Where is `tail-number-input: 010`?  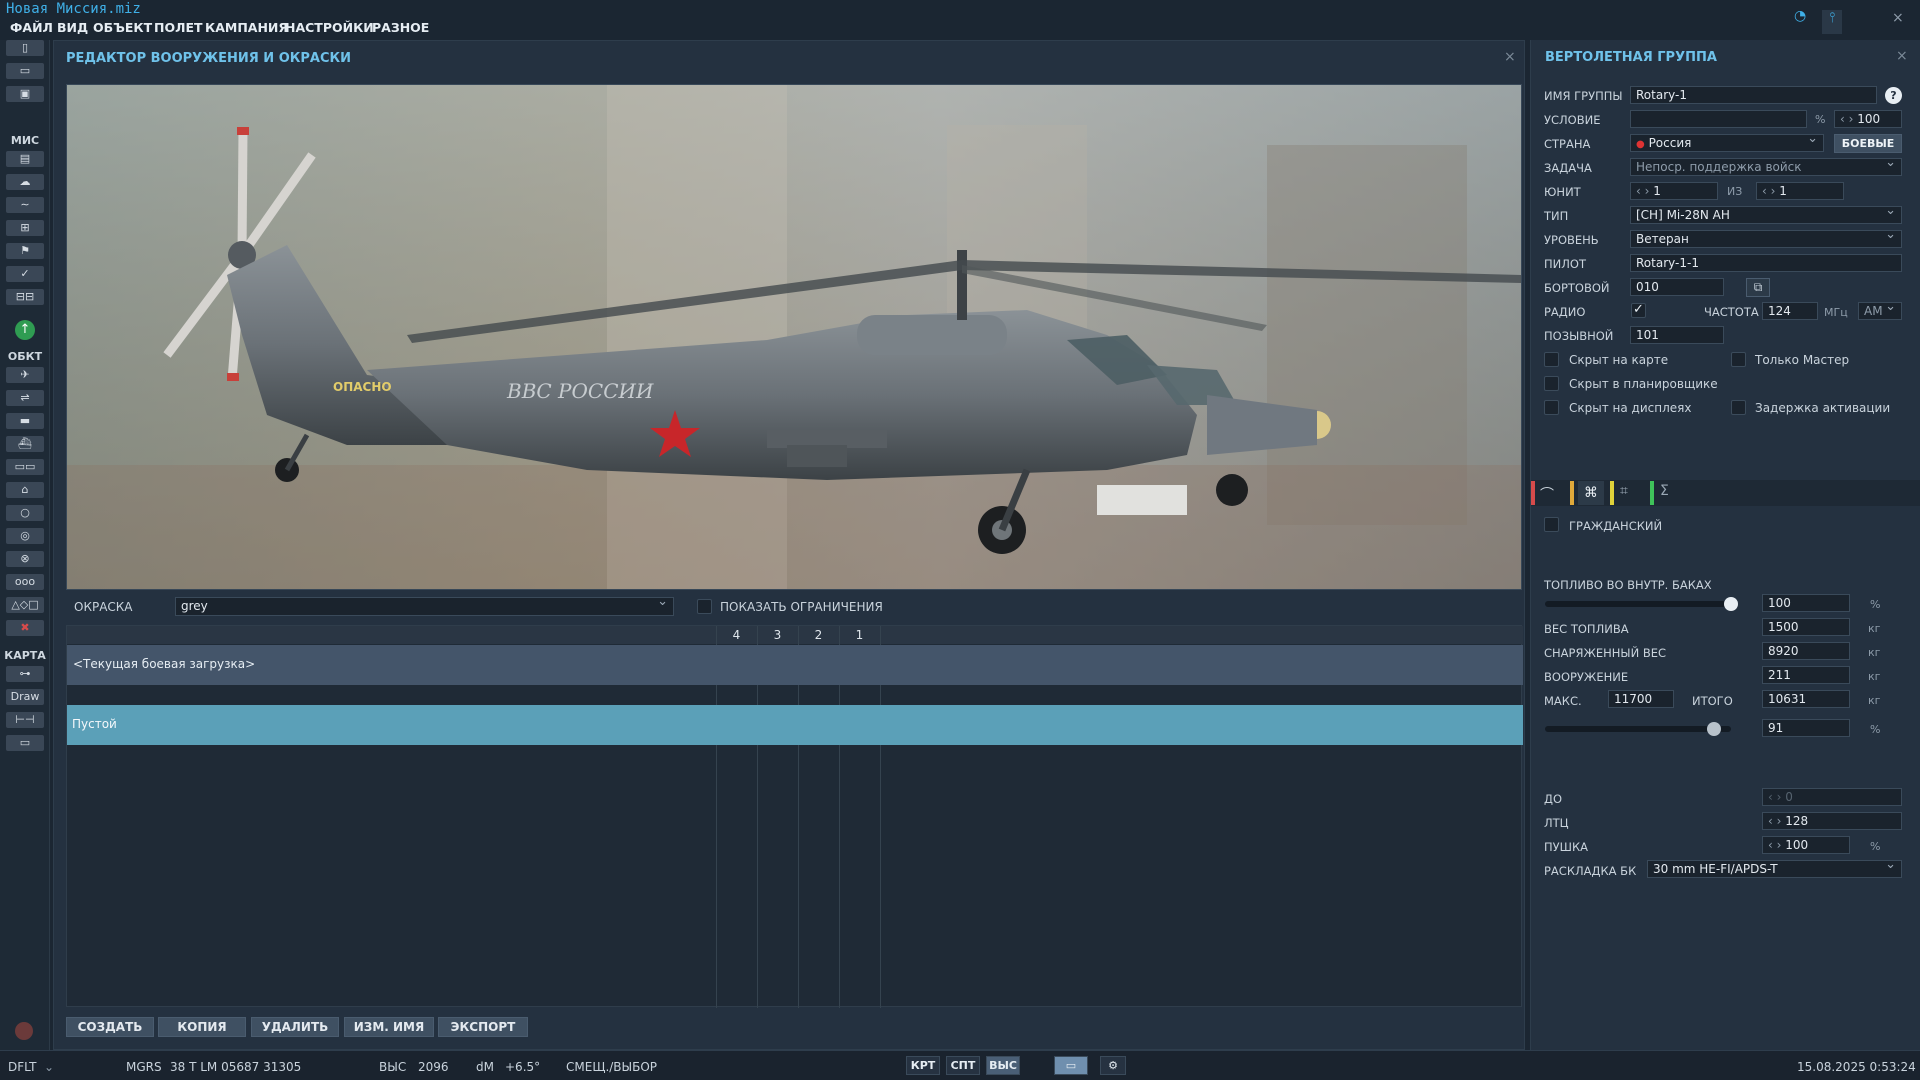
tail-number-input: 010 is located at coordinates (1677, 287).